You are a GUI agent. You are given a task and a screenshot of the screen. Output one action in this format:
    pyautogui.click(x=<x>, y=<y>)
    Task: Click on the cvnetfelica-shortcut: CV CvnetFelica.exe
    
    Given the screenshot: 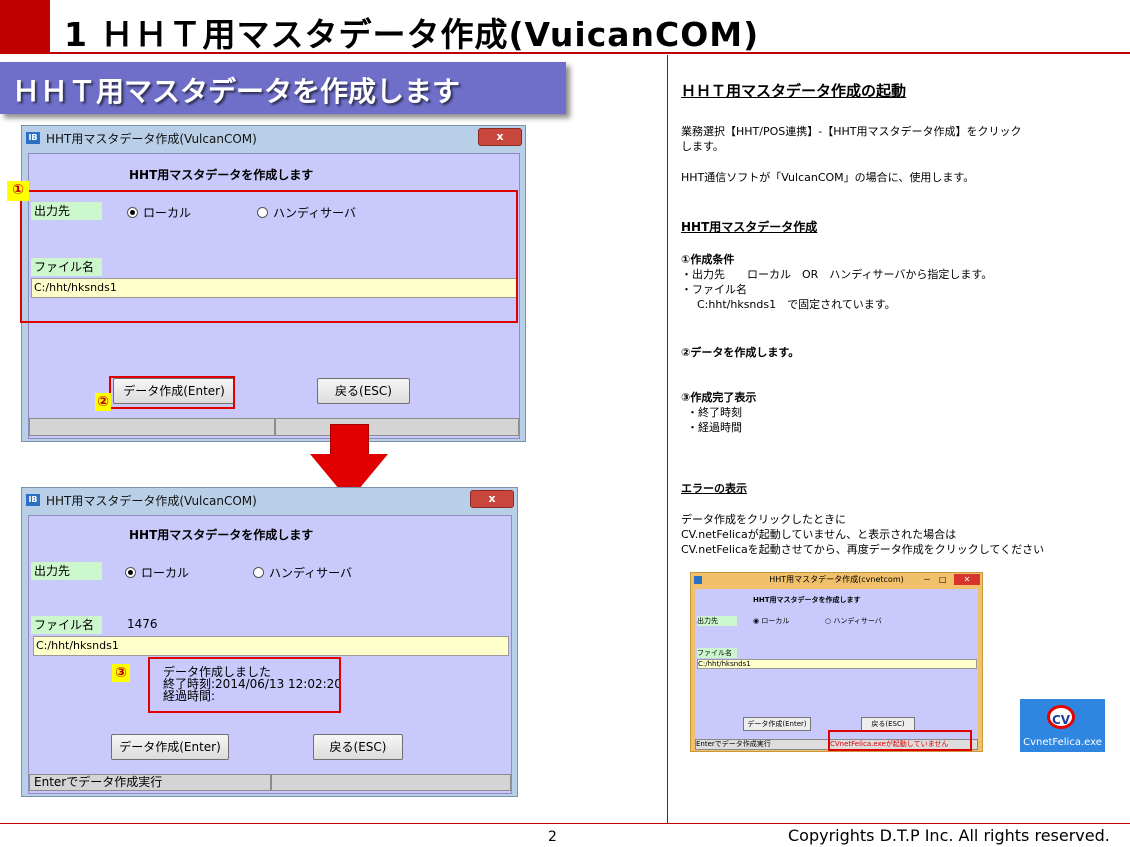 What is the action you would take?
    pyautogui.click(x=1062, y=725)
    